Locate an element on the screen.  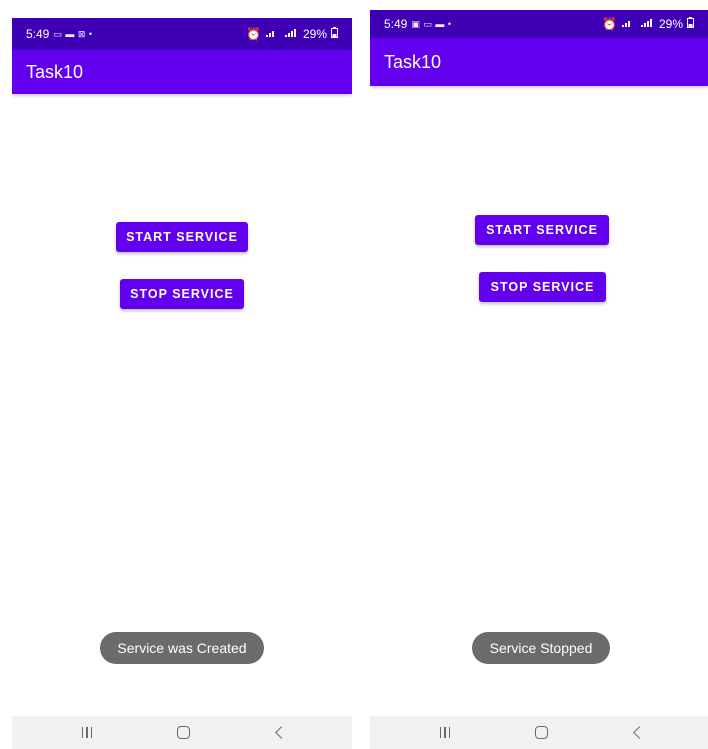
status-bar: 5:49 ▭ ▬ ⊠ • ⏰ 29% is located at coordinates (182, 34).